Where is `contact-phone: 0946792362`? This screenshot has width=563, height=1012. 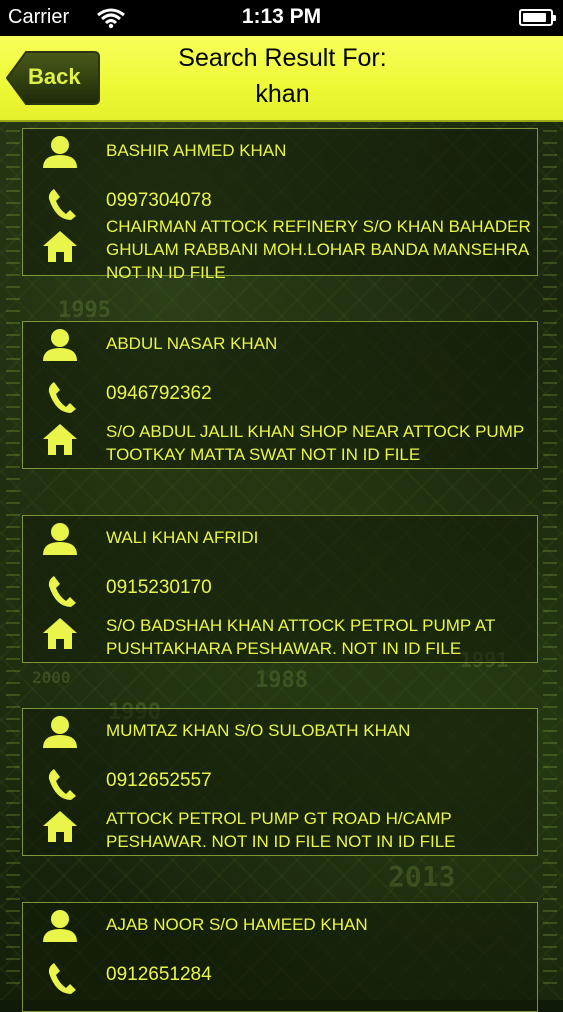 contact-phone: 0946792362 is located at coordinates (159, 394).